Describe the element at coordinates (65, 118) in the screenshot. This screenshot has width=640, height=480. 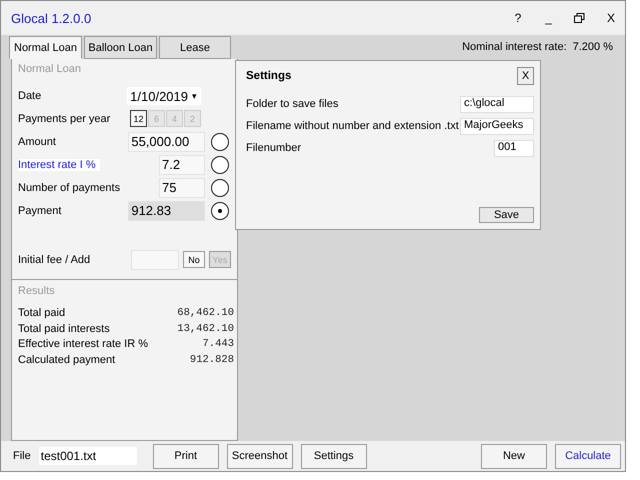
I see `field-label: Payments per year` at that location.